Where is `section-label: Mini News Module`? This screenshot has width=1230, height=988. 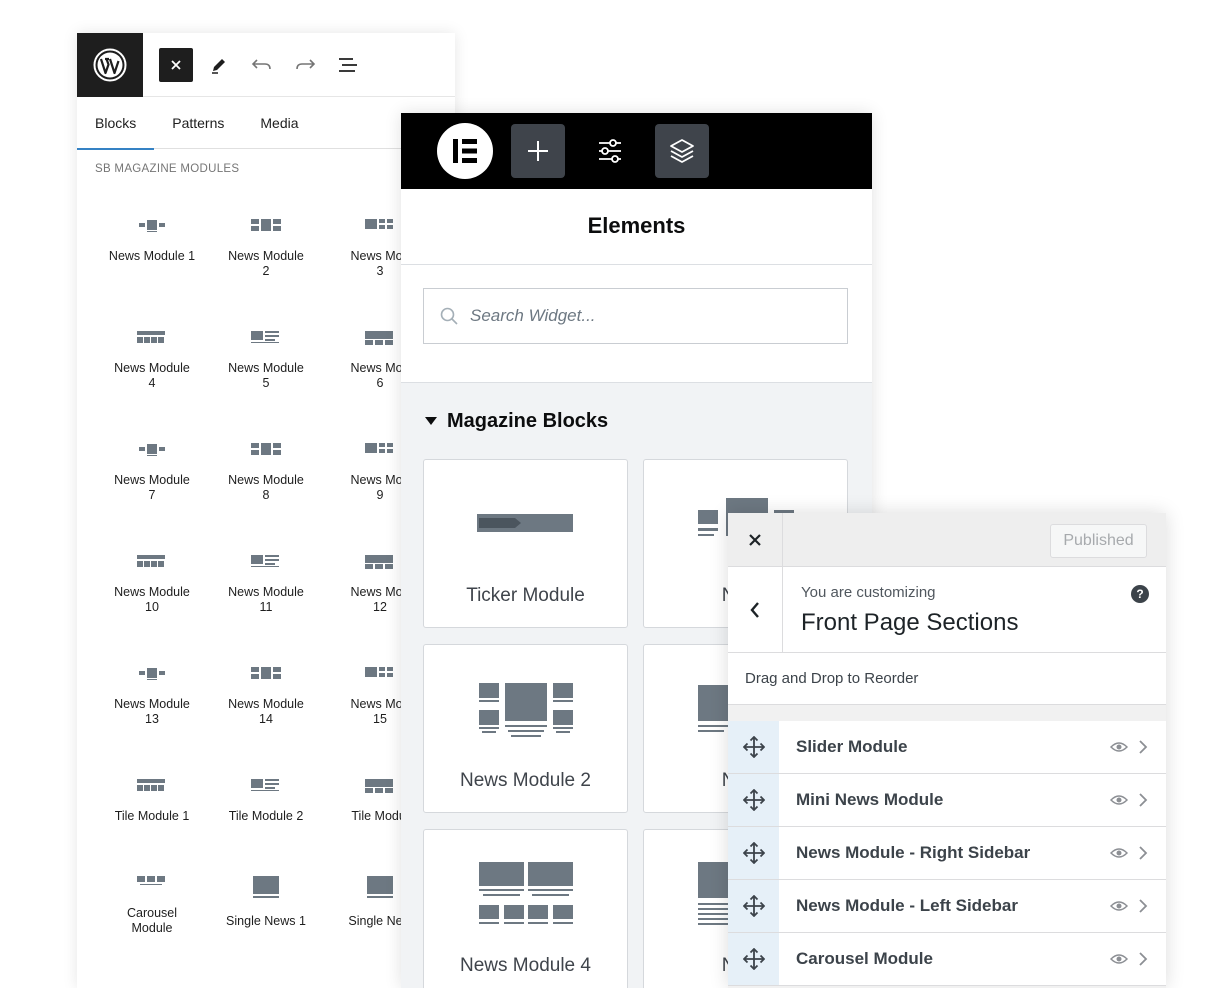
section-label: Mini News Module is located at coordinates (870, 799).